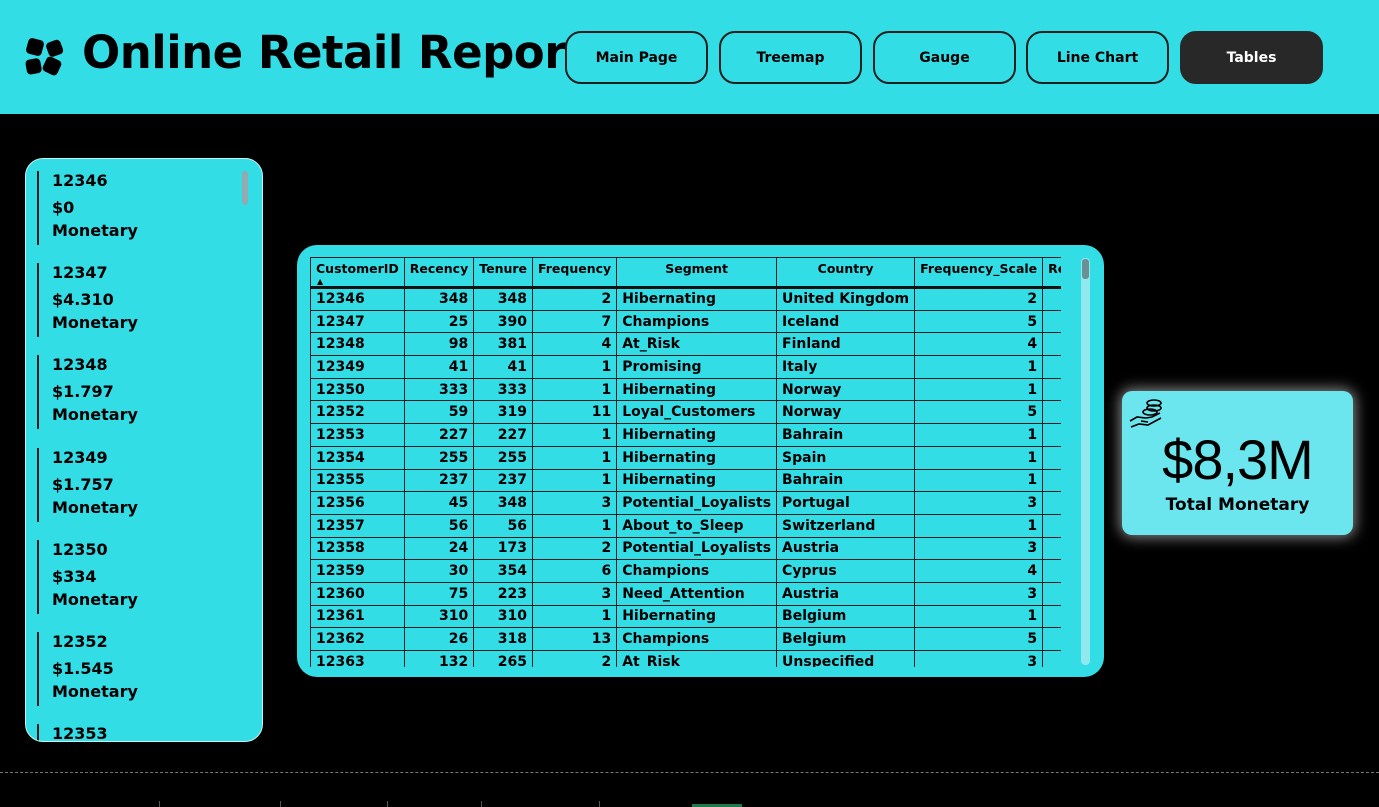 Image resolution: width=1379 pixels, height=807 pixels. What do you see at coordinates (685, 435) in the screenshot?
I see `table-row: 123532272271HibernatingBahrain11` at bounding box center [685, 435].